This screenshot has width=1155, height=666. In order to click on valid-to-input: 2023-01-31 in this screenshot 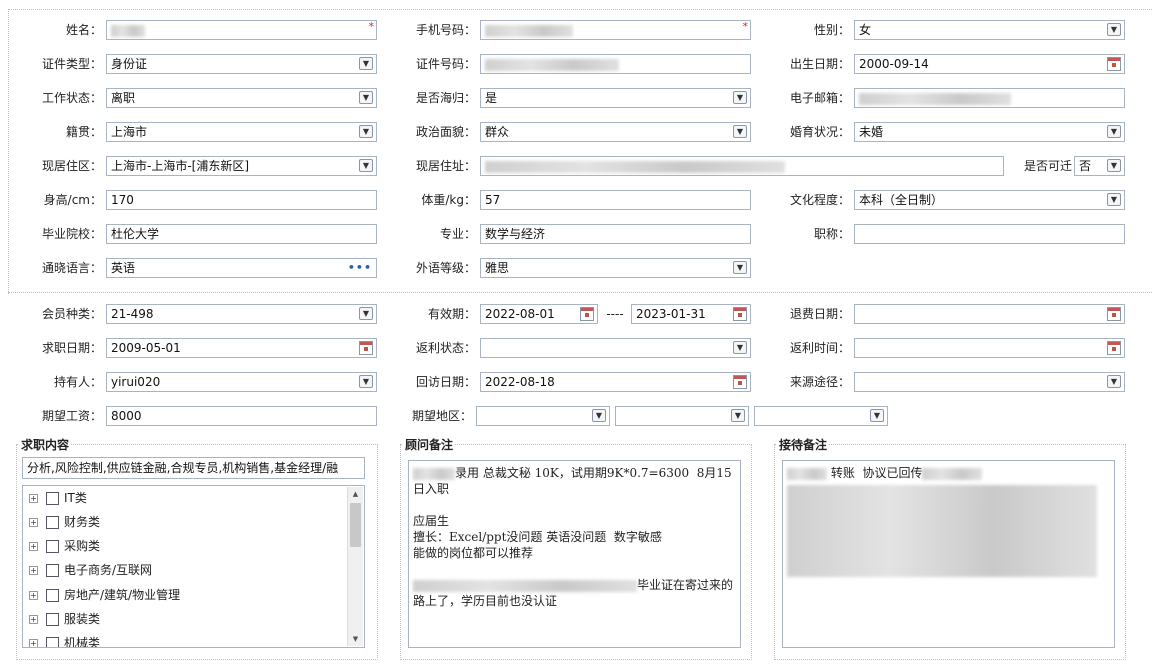, I will do `click(691, 314)`.